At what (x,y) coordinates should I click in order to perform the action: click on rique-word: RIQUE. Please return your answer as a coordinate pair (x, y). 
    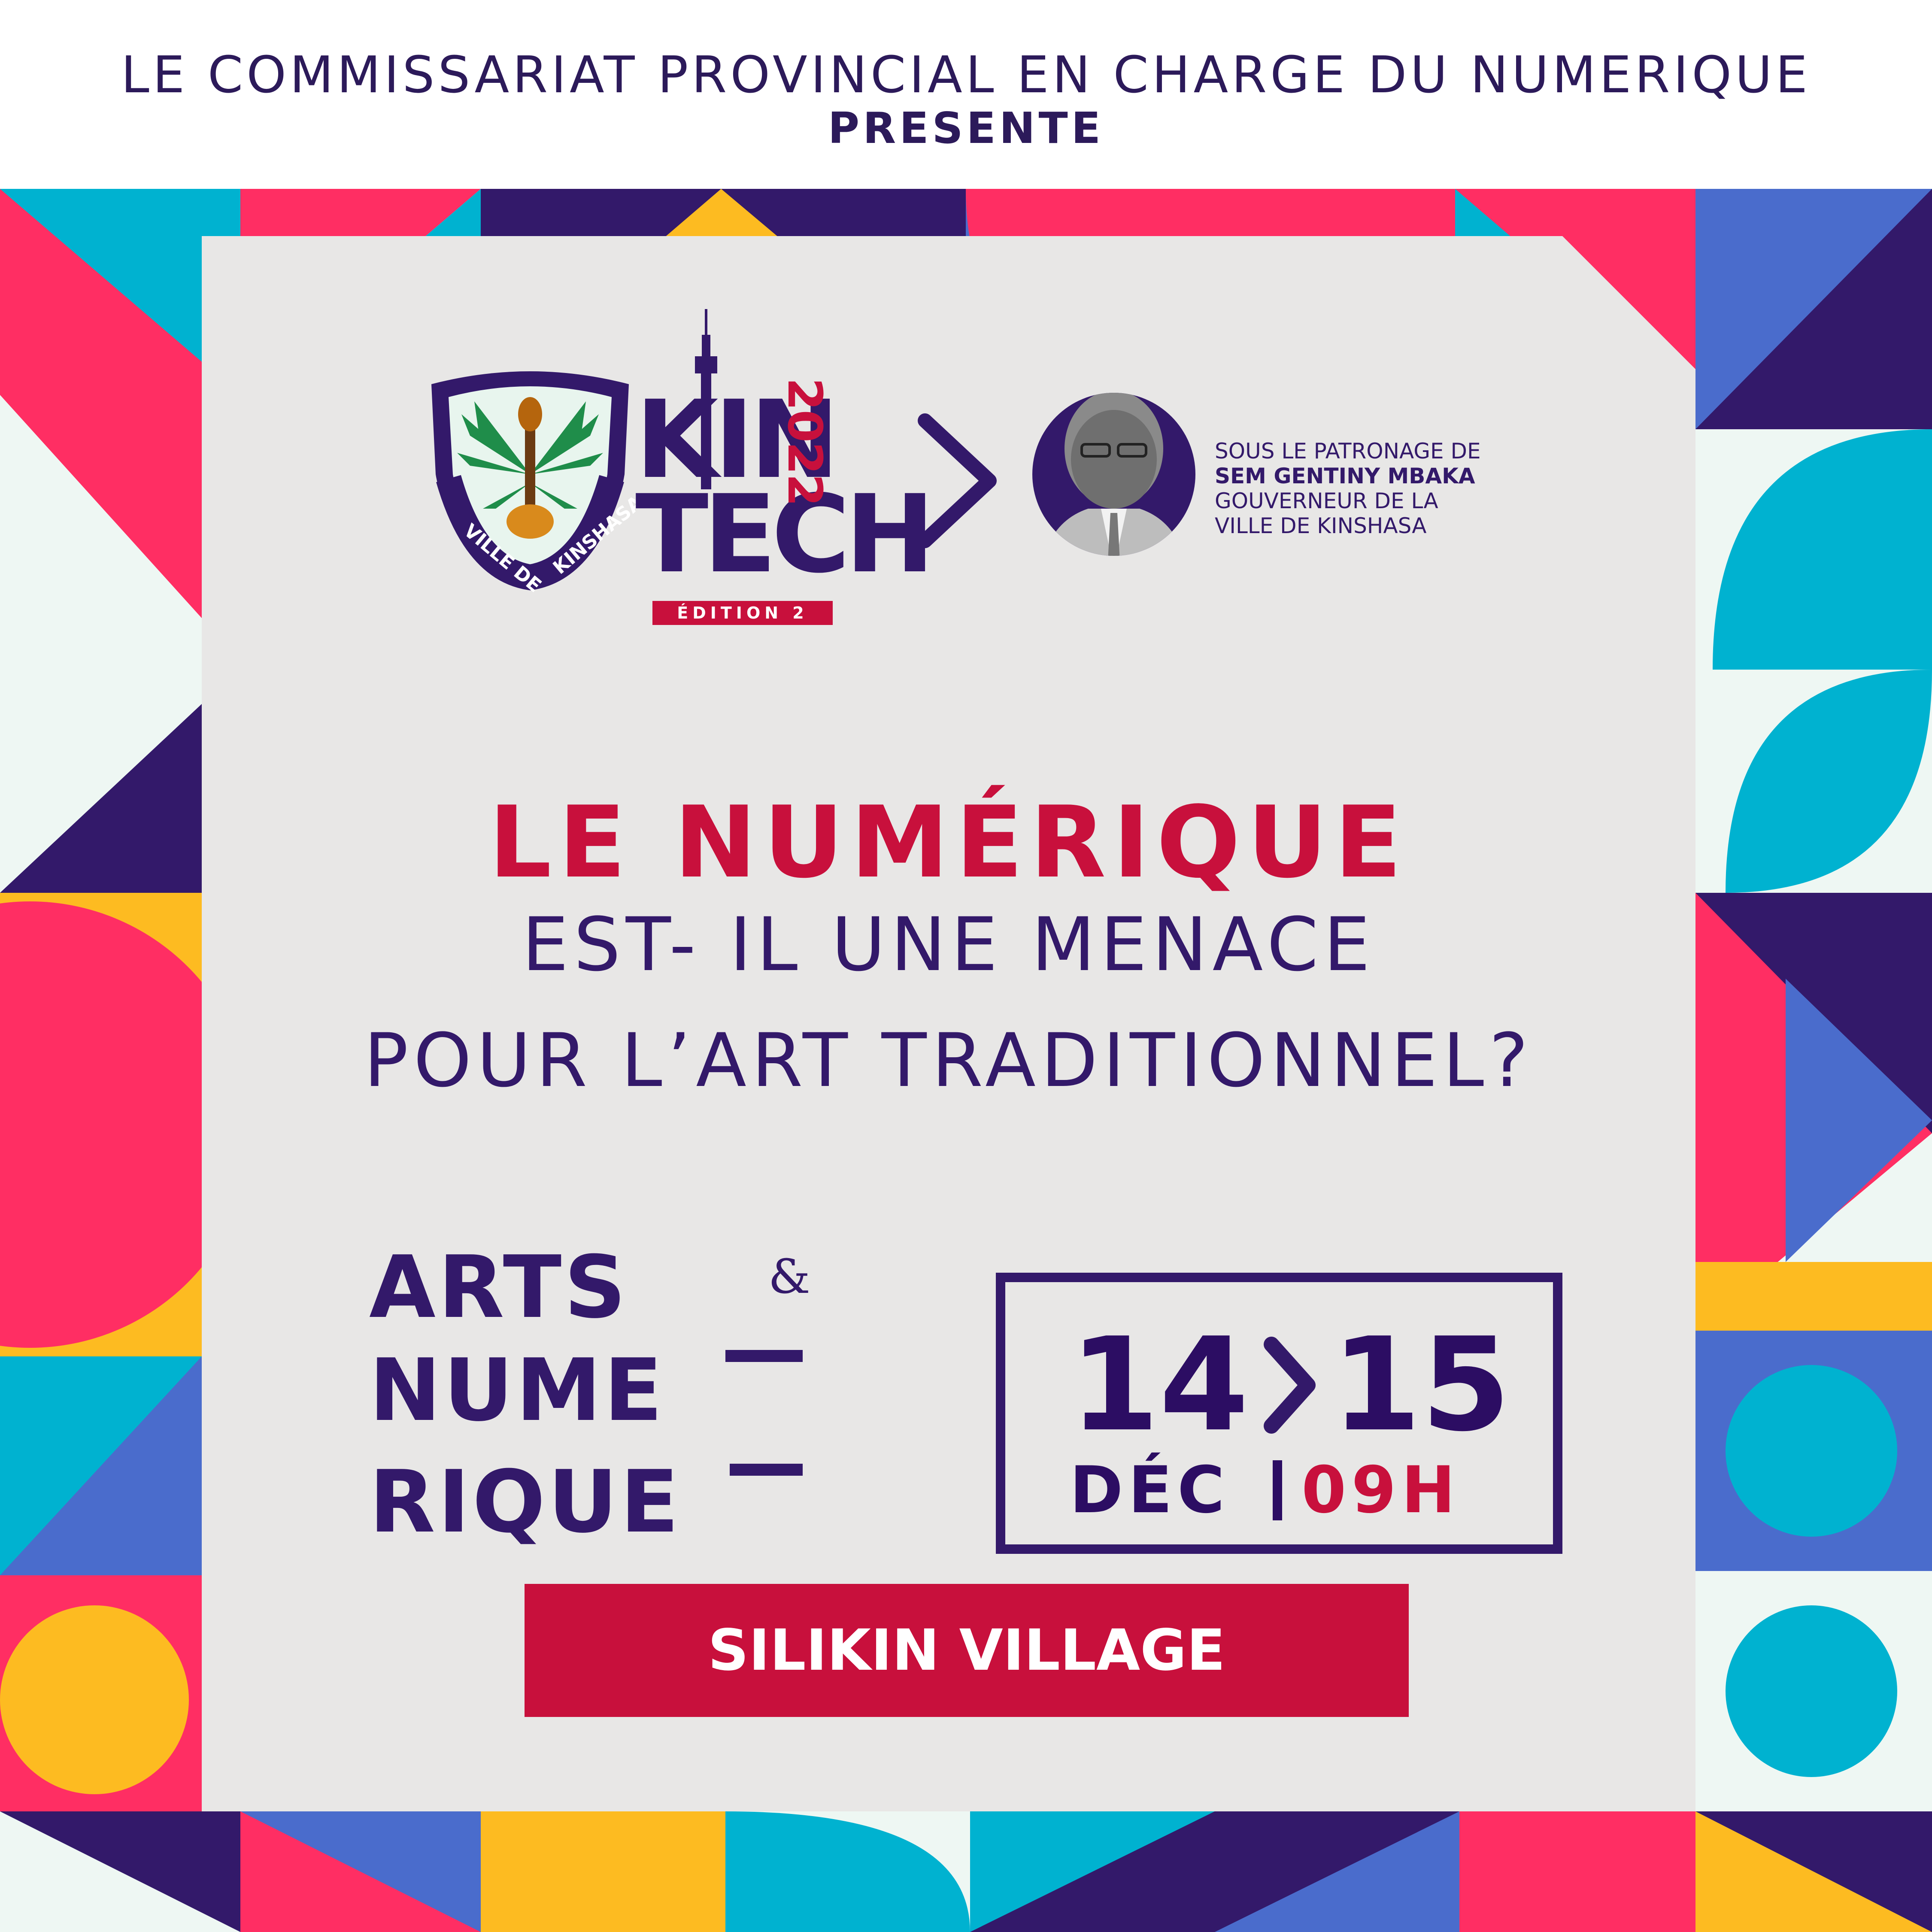
    Looking at the image, I should click on (525, 1502).